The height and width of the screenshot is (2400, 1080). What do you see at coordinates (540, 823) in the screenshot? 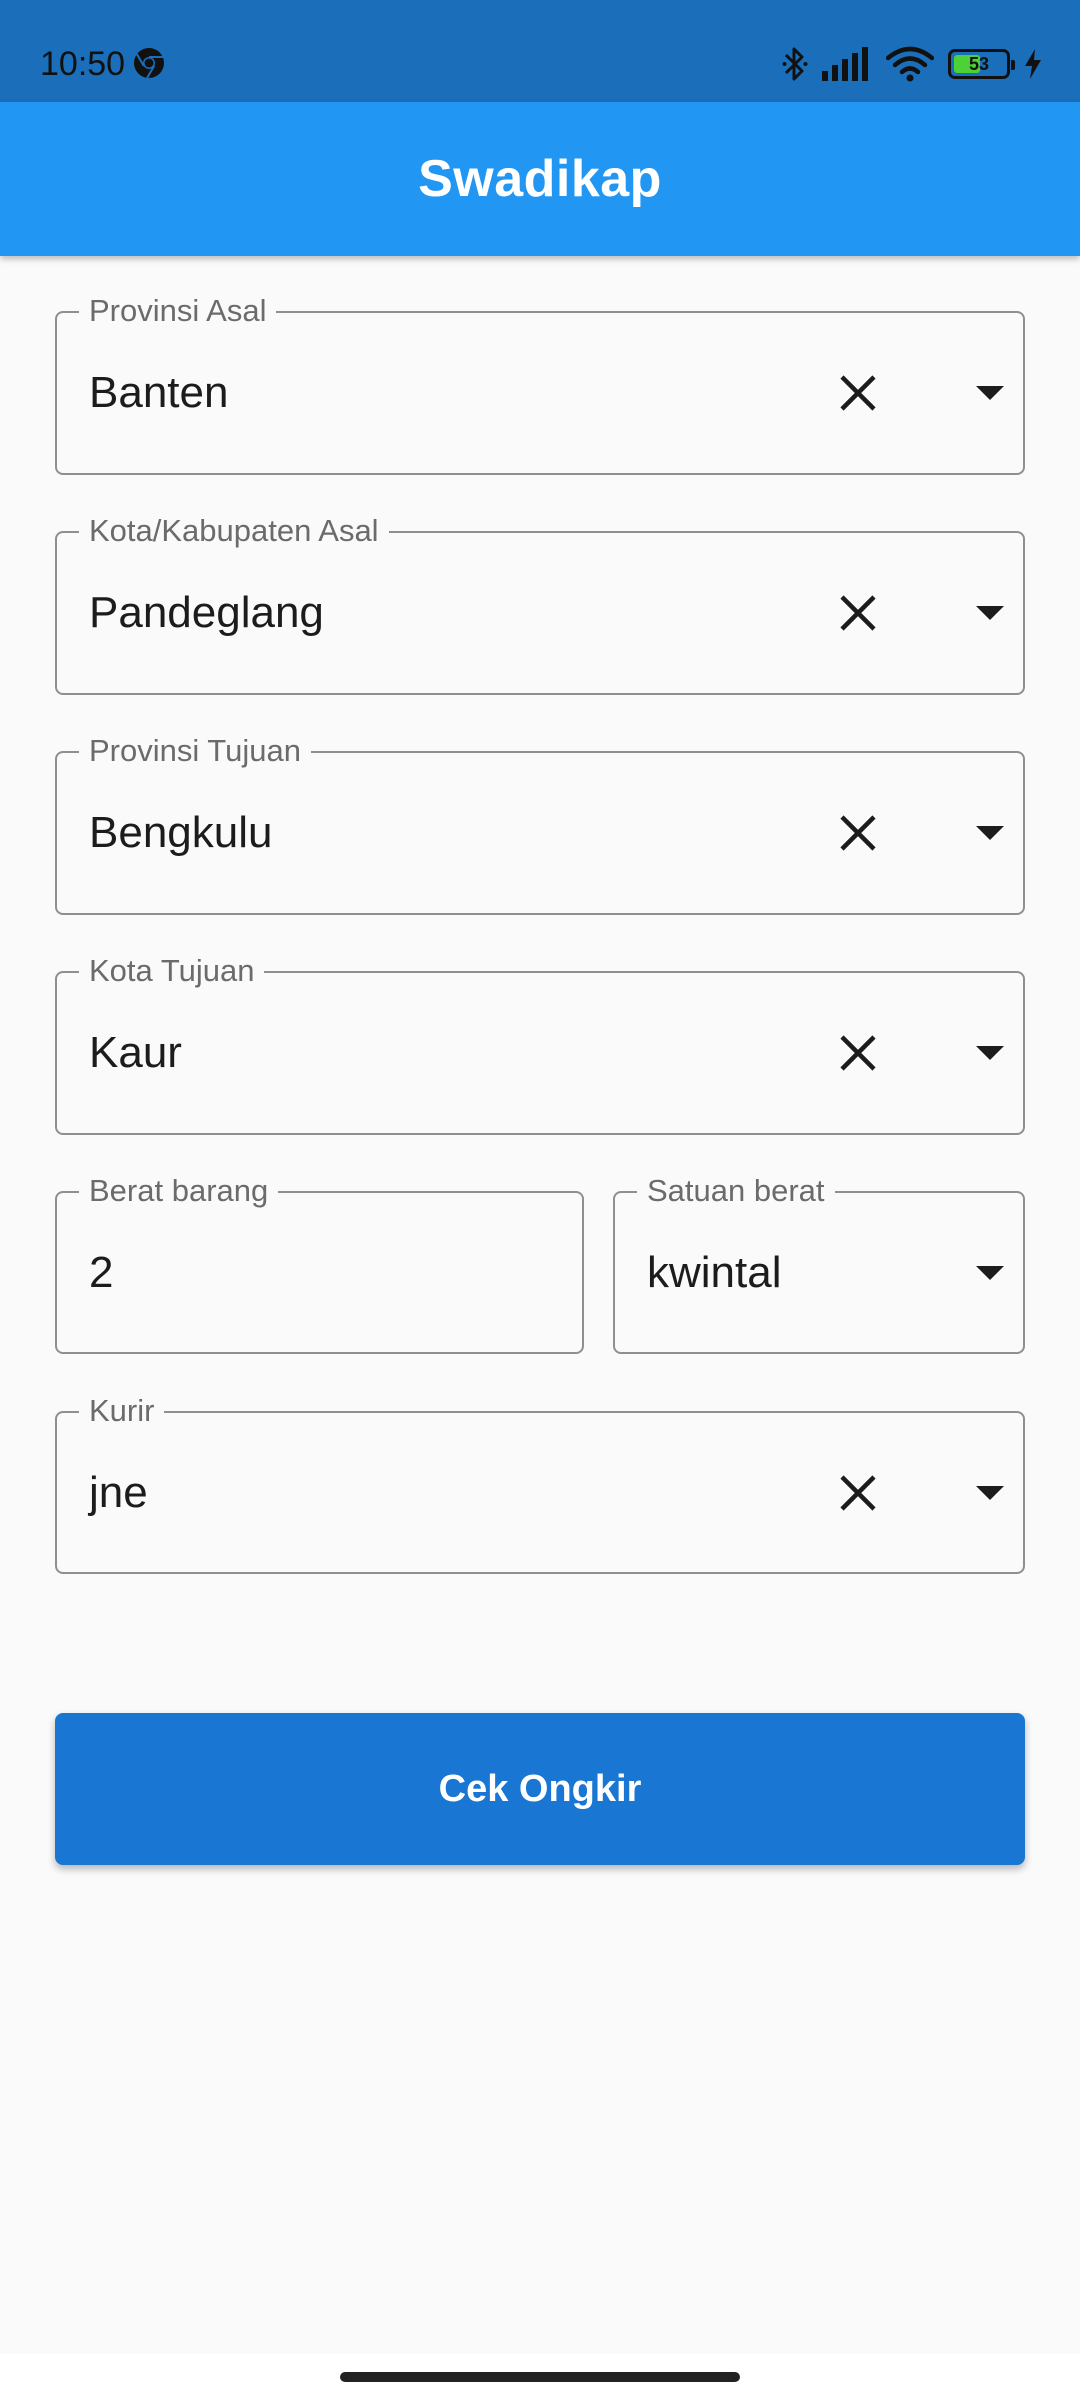
I see `provinsi-tujuan-dropdown: Provinsi Tujuan Bengkulu` at bounding box center [540, 823].